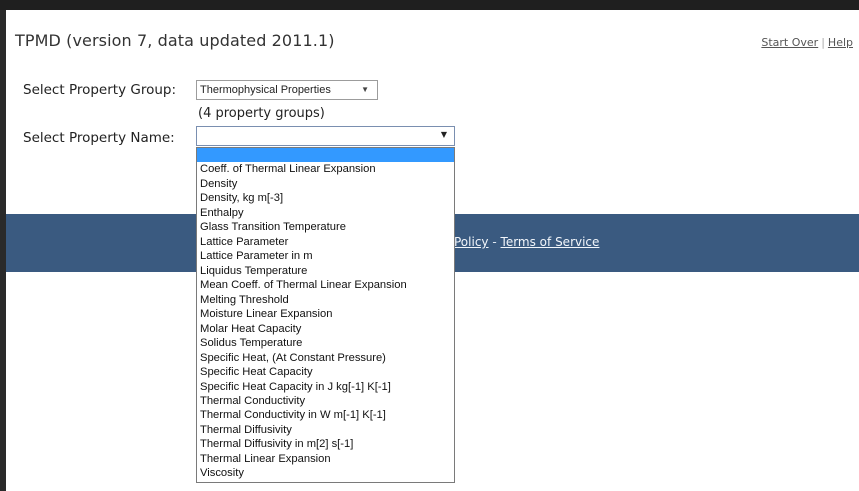 Image resolution: width=859 pixels, height=491 pixels. What do you see at coordinates (175, 40) in the screenshot?
I see `page-title: TPMD (version 7, data updated 2011.1)` at bounding box center [175, 40].